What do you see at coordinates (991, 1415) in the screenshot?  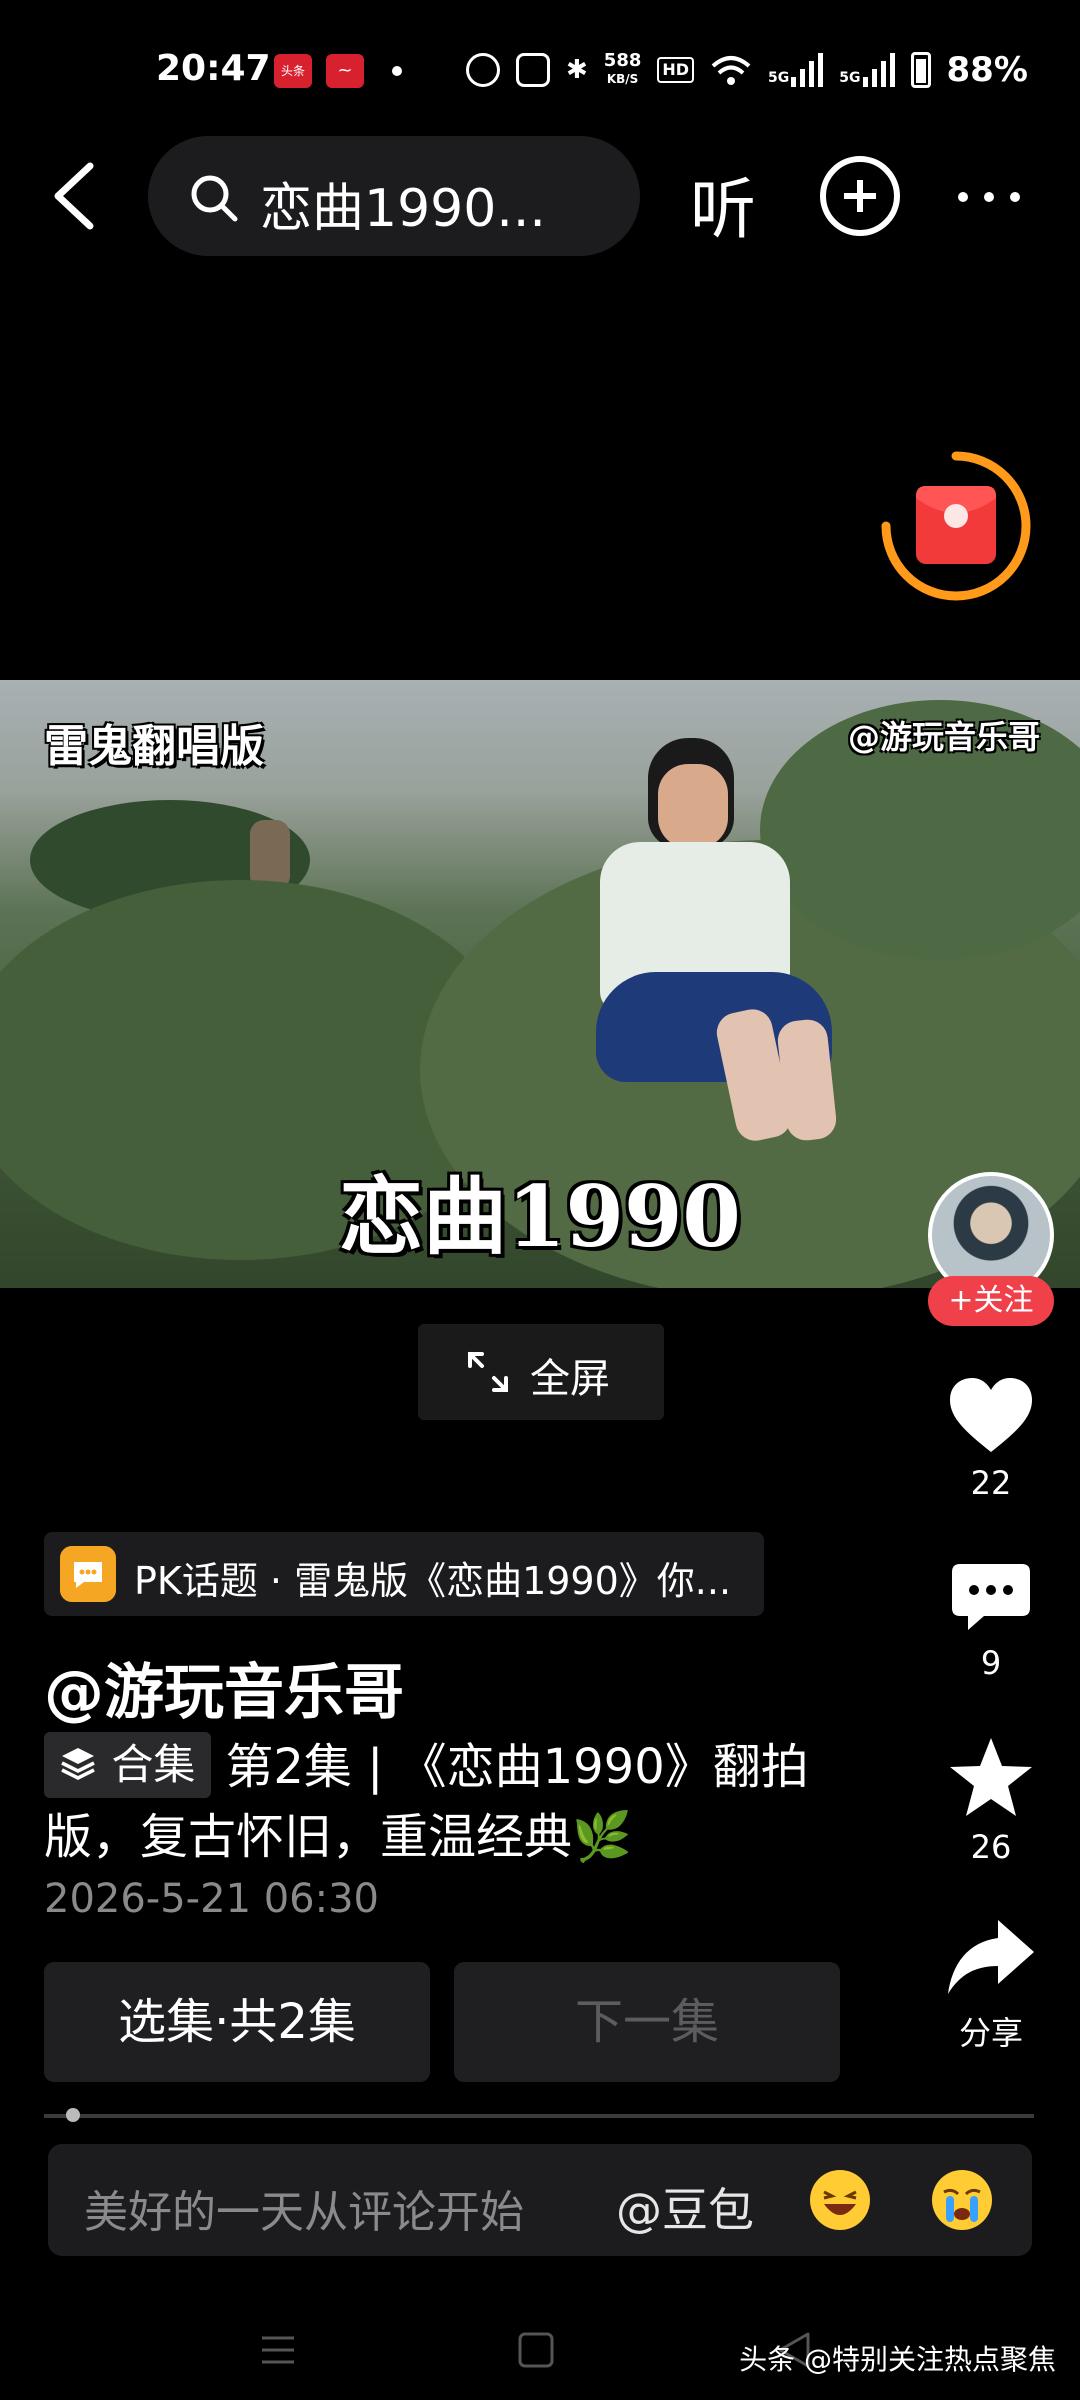 I see `heart-icon` at bounding box center [991, 1415].